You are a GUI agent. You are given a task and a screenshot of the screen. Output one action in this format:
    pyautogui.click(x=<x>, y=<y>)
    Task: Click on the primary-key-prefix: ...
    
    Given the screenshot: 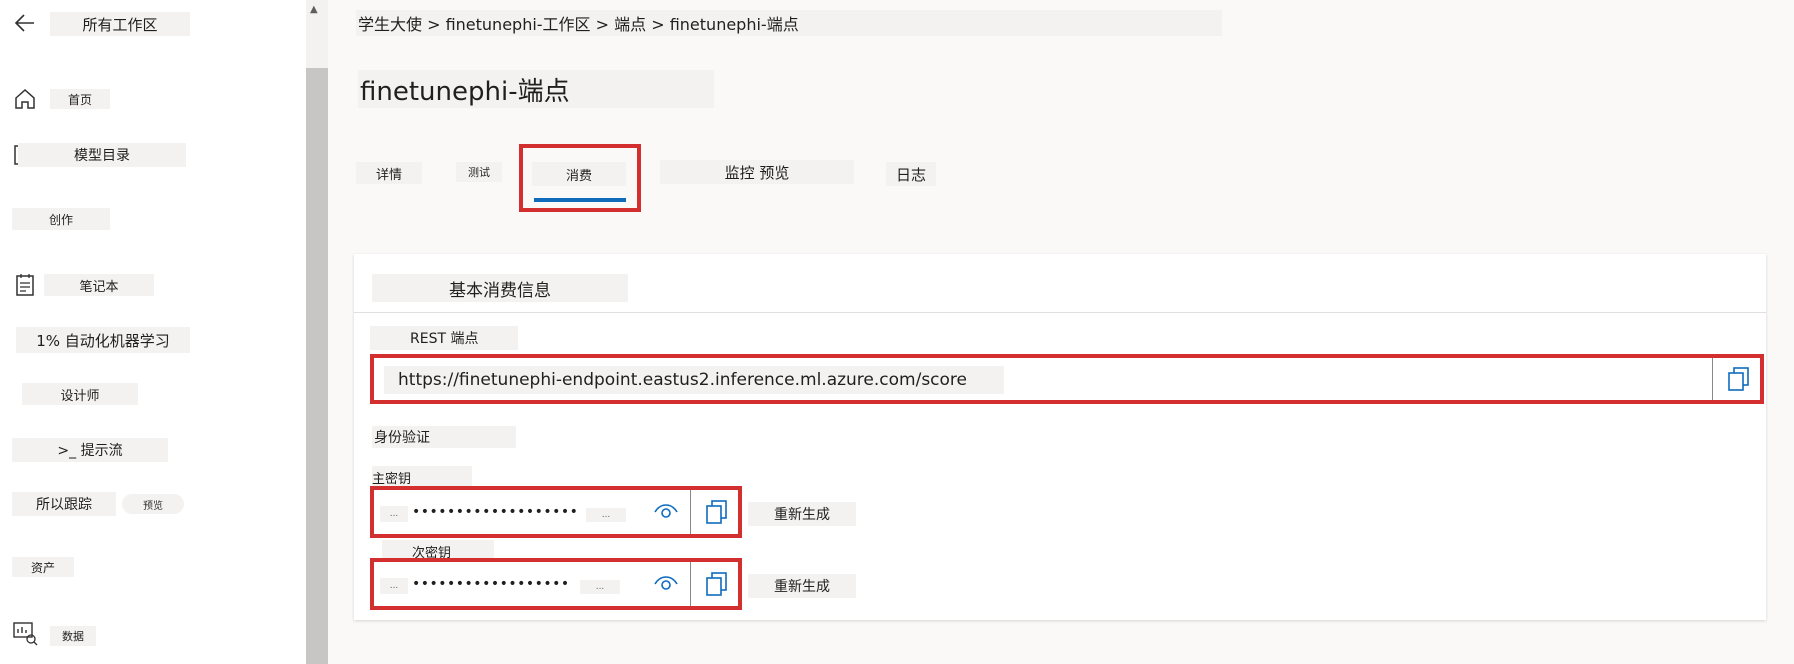 What is the action you would take?
    pyautogui.click(x=394, y=514)
    